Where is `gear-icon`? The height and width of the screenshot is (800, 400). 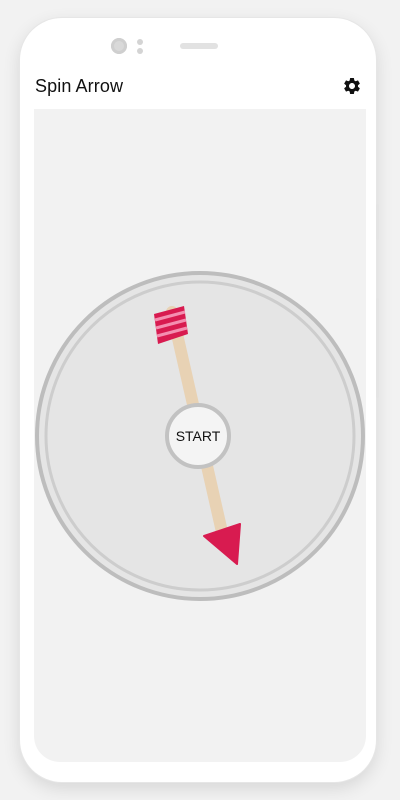 gear-icon is located at coordinates (352, 86).